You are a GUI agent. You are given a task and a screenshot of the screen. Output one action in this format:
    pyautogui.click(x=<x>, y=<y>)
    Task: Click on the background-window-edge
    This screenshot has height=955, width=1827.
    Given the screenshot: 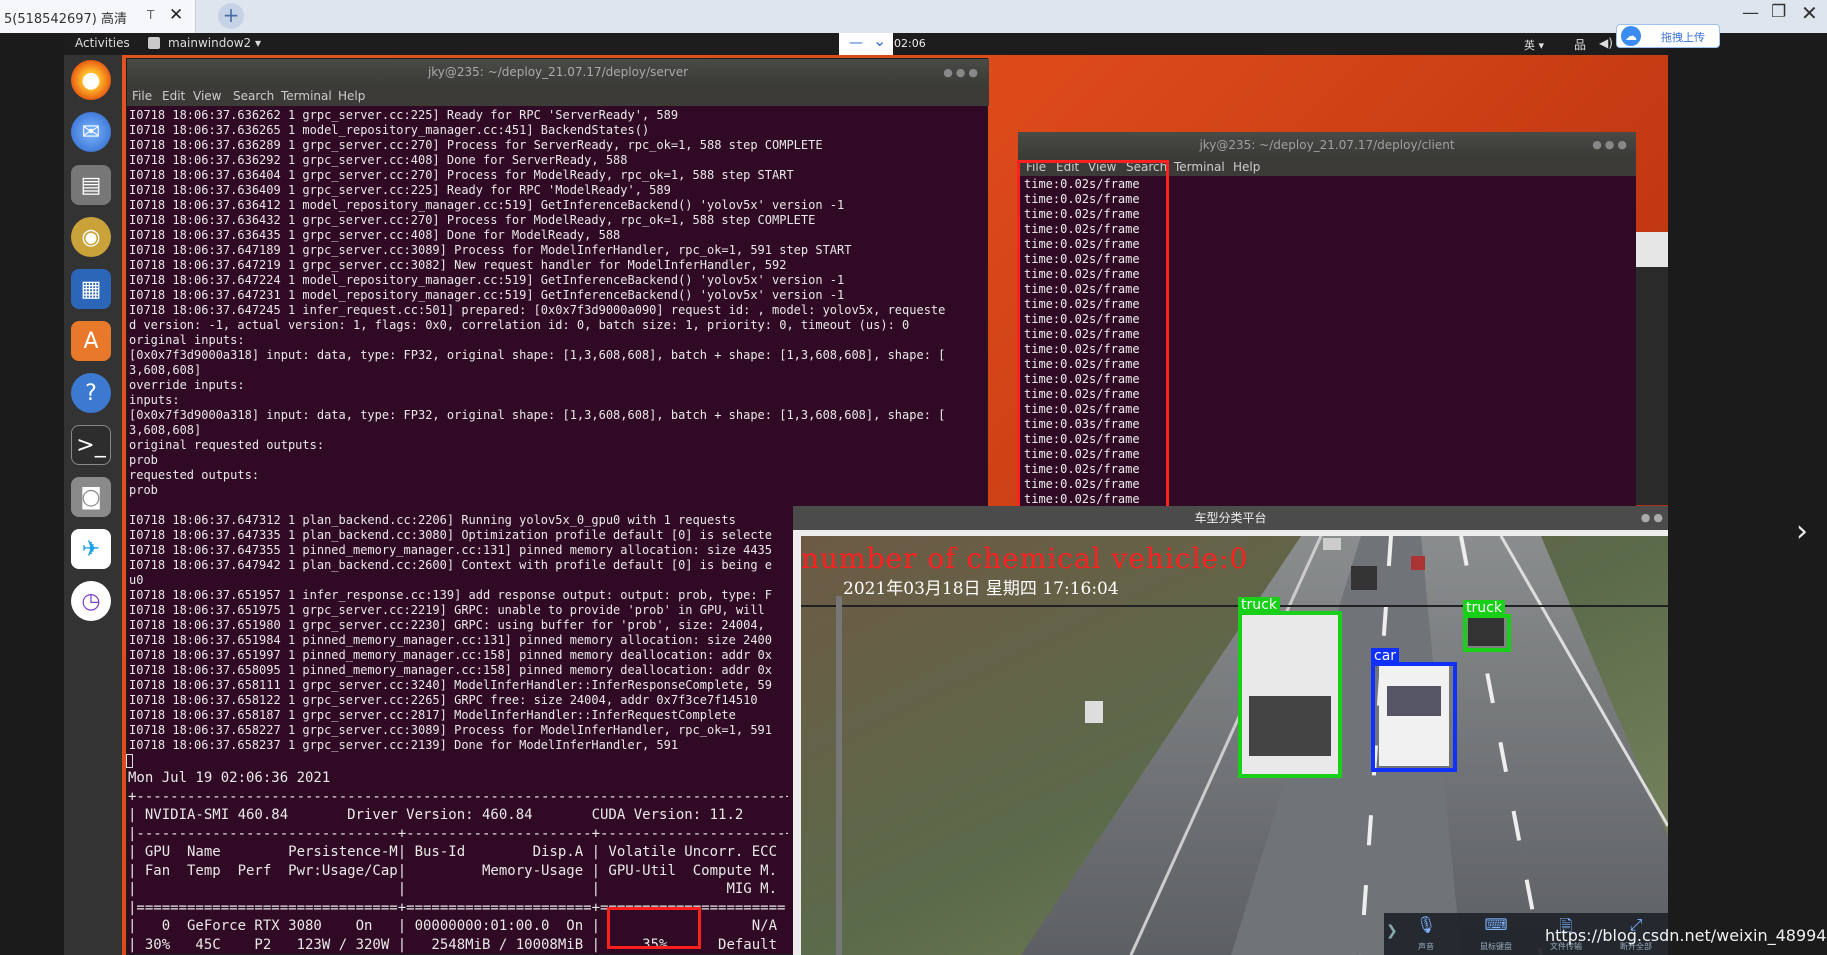 What is the action you would take?
    pyautogui.click(x=1652, y=386)
    